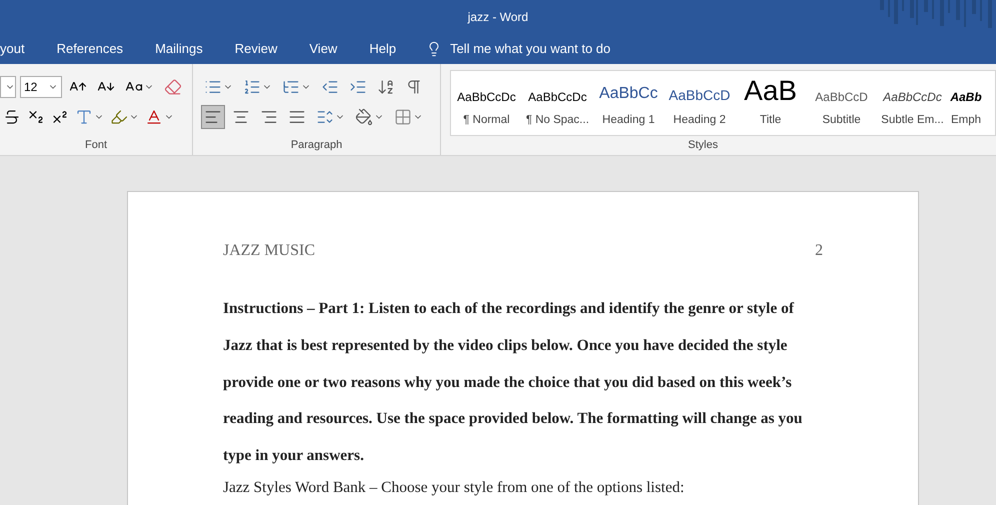 The width and height of the screenshot is (996, 505). I want to click on decrease-indent-icon, so click(330, 87).